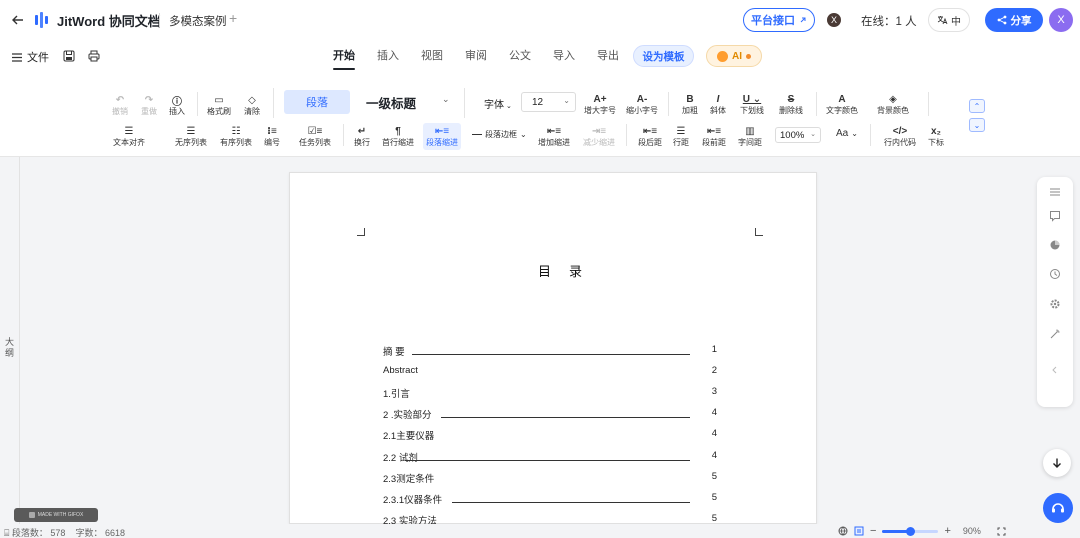 This screenshot has width=1080, height=538. Describe the element at coordinates (1057, 463) in the screenshot. I see `scroll-down-button` at that location.